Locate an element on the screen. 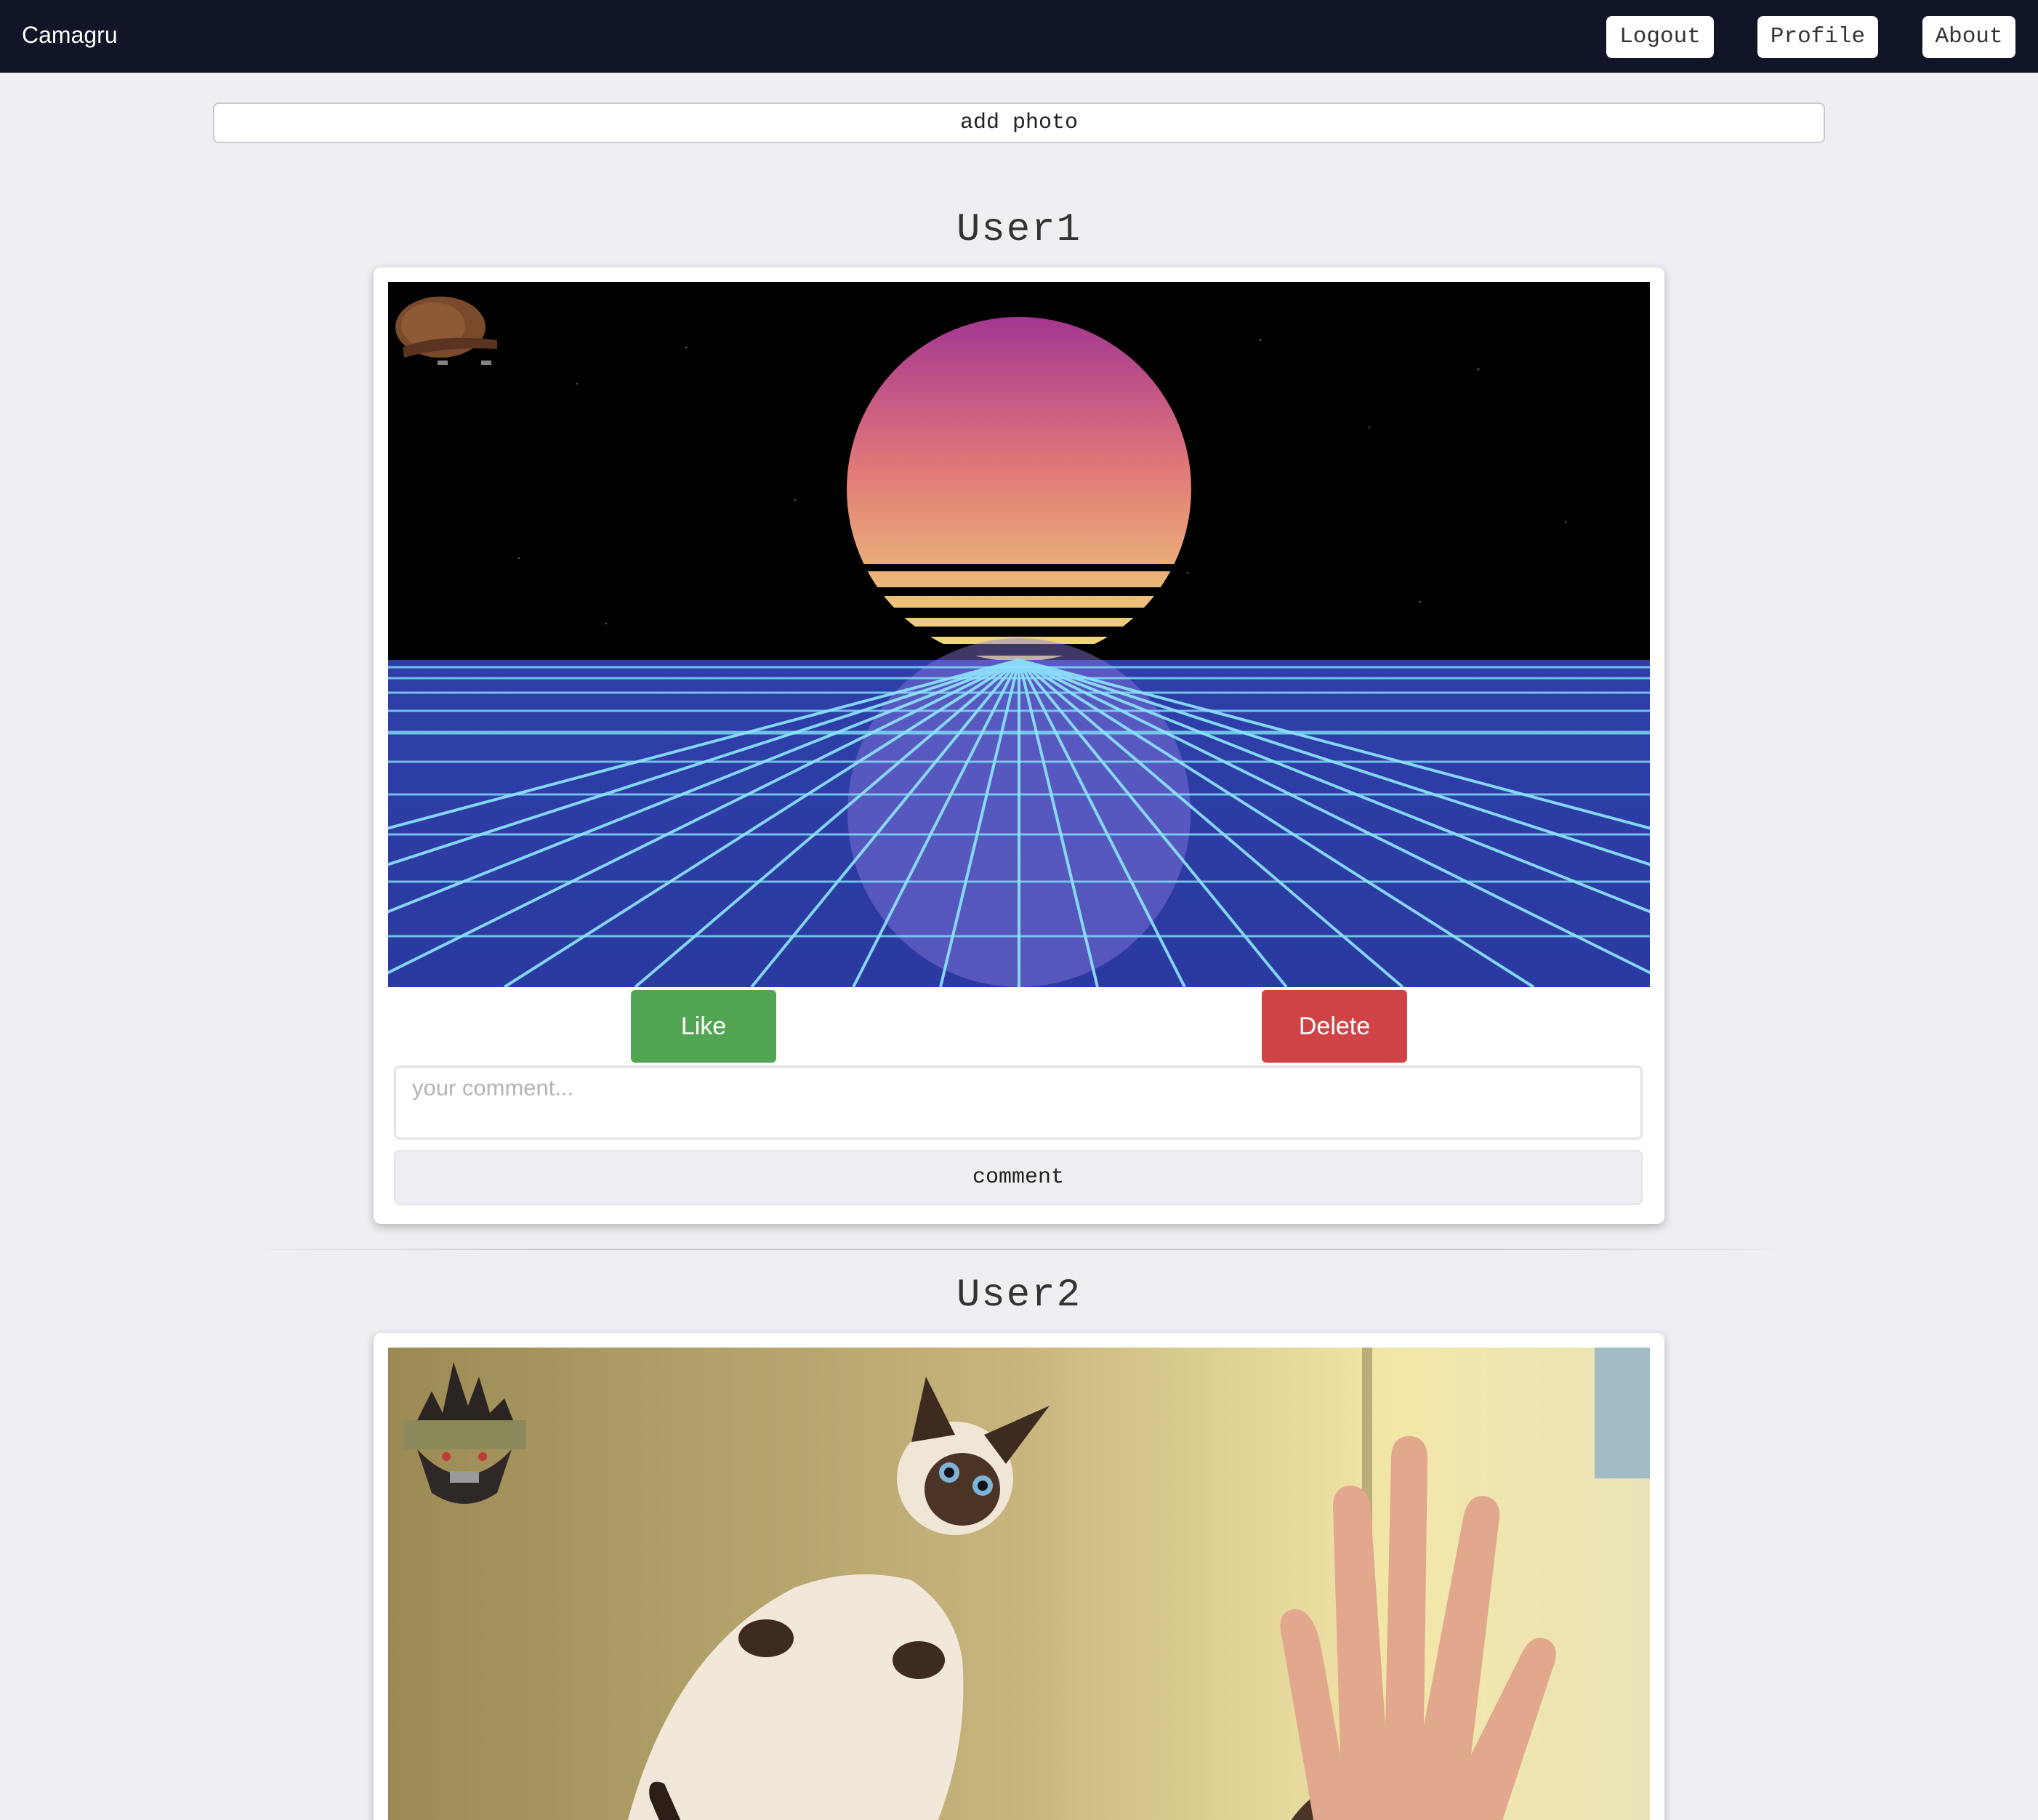 This screenshot has width=2038, height=1820. like-button: Like is located at coordinates (703, 1026).